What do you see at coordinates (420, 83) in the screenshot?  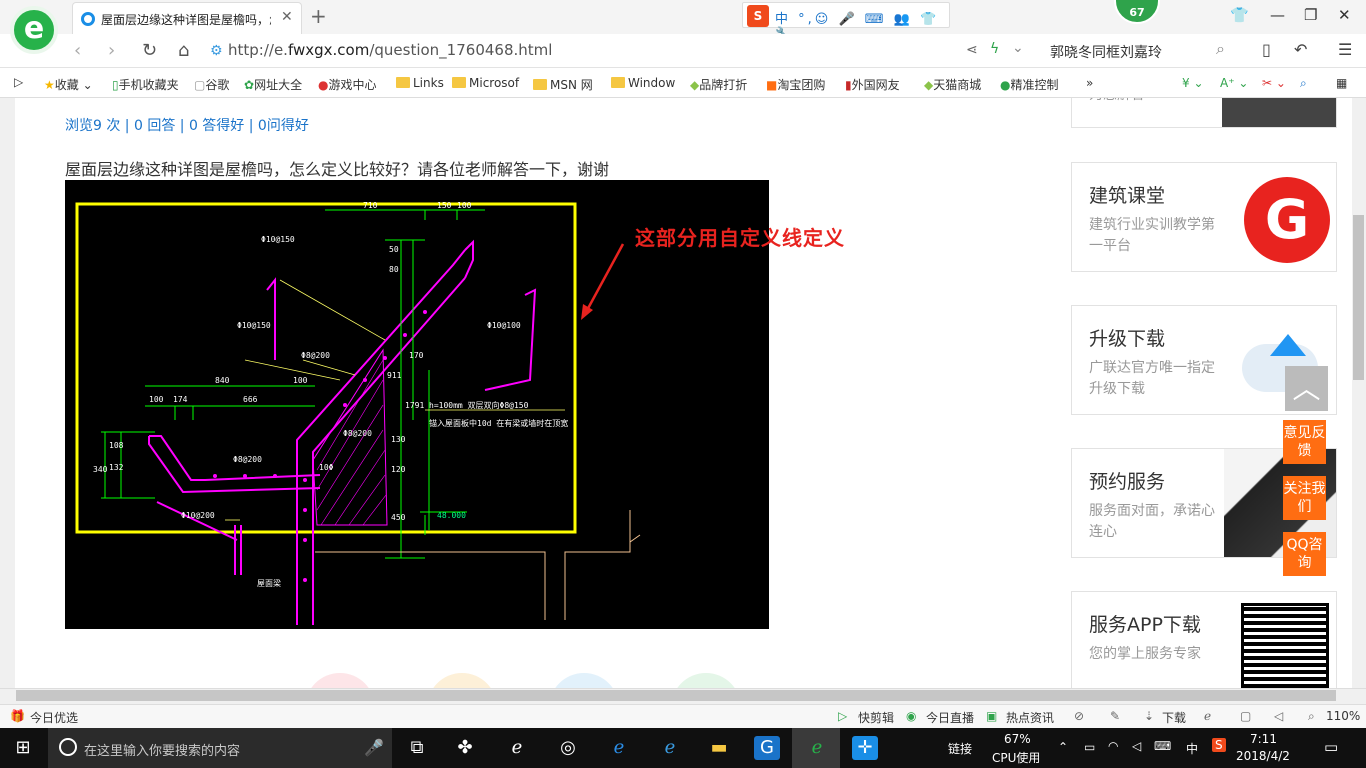 I see `bookmark-links: Links` at bounding box center [420, 83].